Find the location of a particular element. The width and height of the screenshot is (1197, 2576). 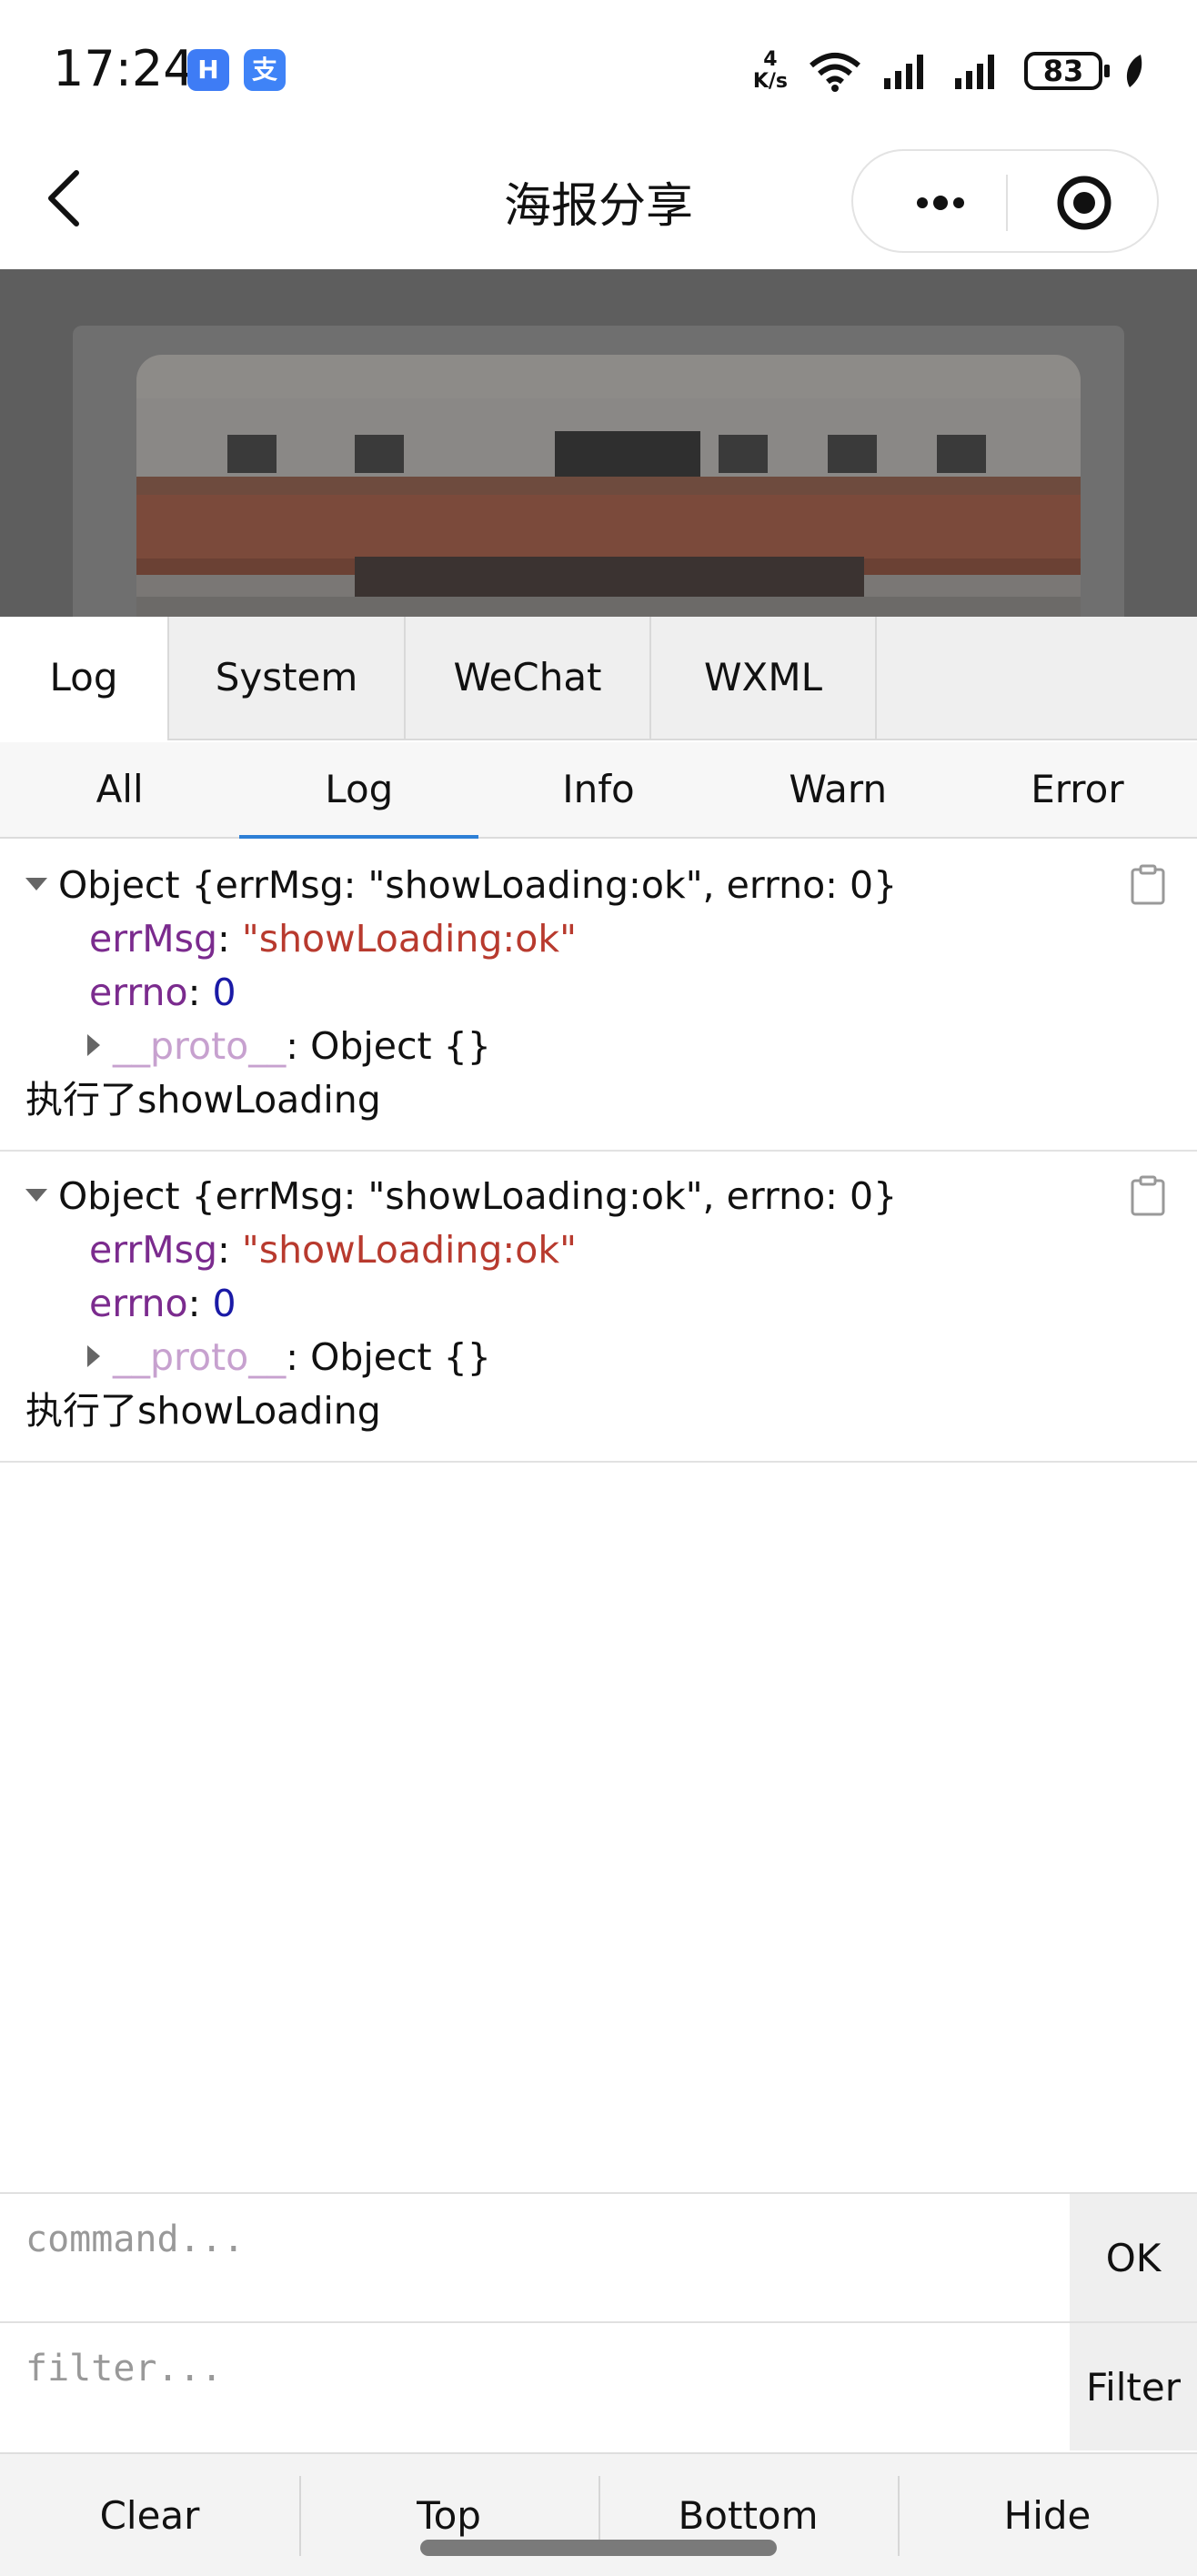

mini-program-capsule is located at coordinates (1005, 201).